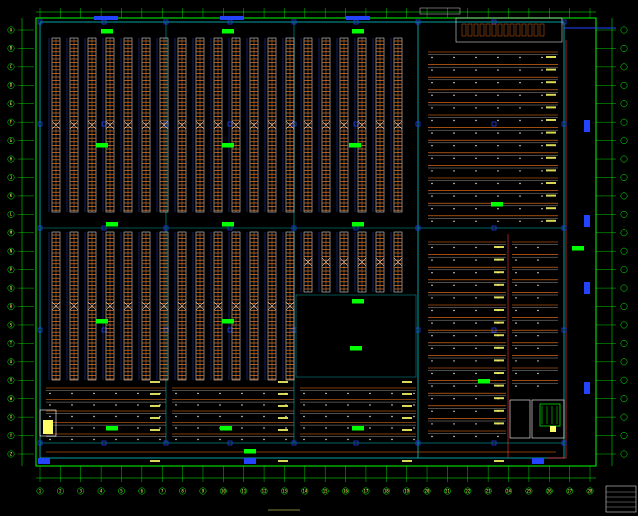 This screenshot has height=516, width=638. Describe the element at coordinates (538, 461) in the screenshot. I see `dock-door-bottom` at that location.